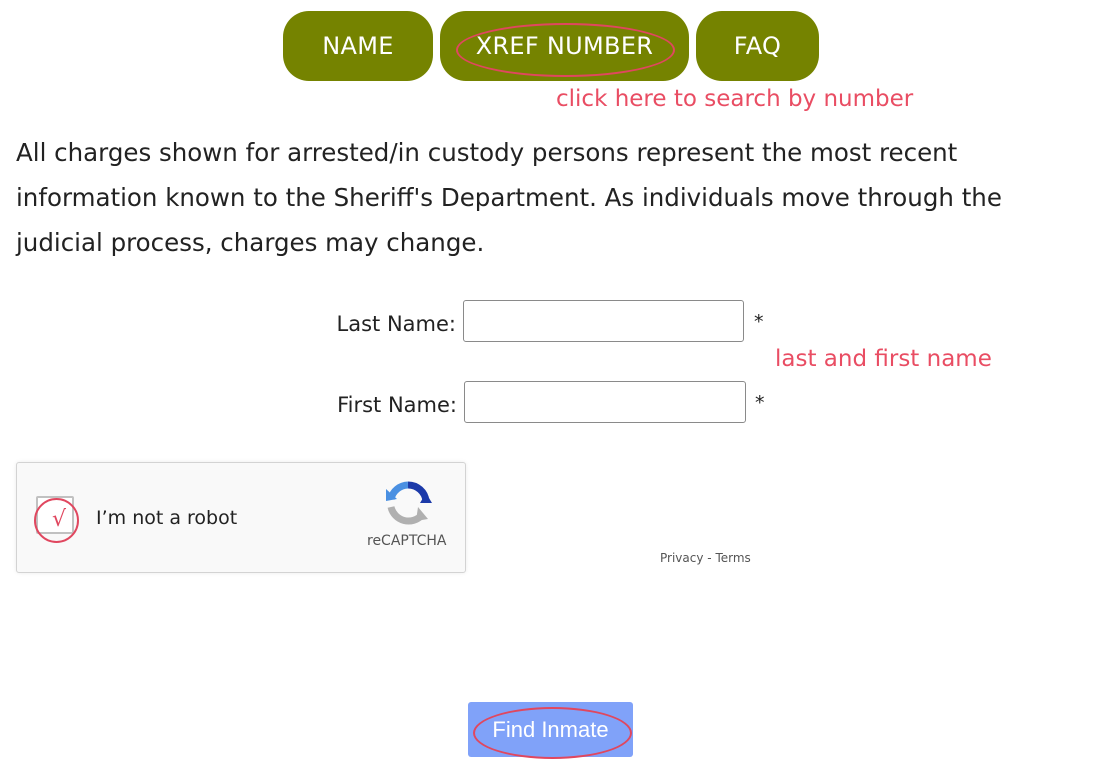 The width and height of the screenshot is (1098, 767). Describe the element at coordinates (167, 518) in the screenshot. I see `recaptcha-label: I’m not a robot` at that location.